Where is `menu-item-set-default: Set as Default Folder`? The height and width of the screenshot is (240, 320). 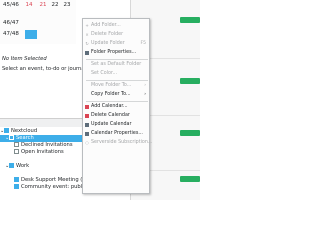
menu-item-set-default: Set as Default Folder is located at coordinates (116, 65).